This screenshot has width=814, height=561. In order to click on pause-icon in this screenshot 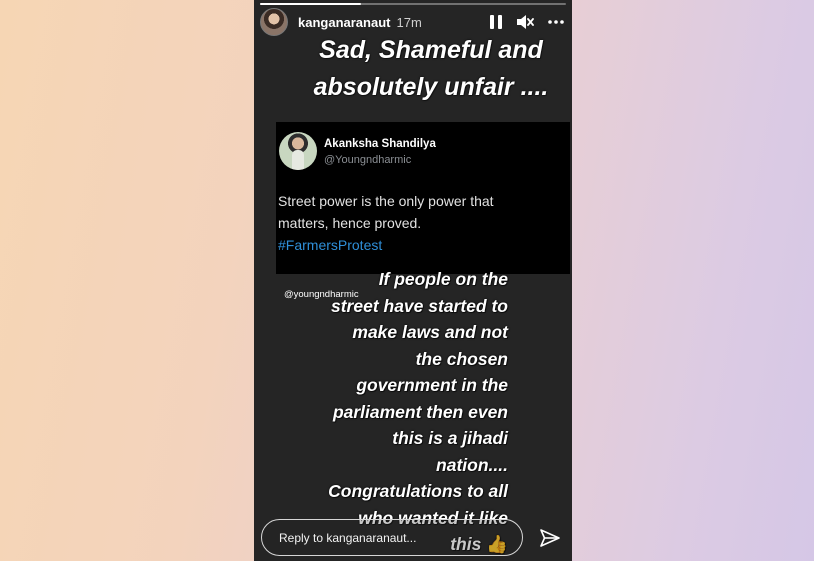, I will do `click(496, 22)`.